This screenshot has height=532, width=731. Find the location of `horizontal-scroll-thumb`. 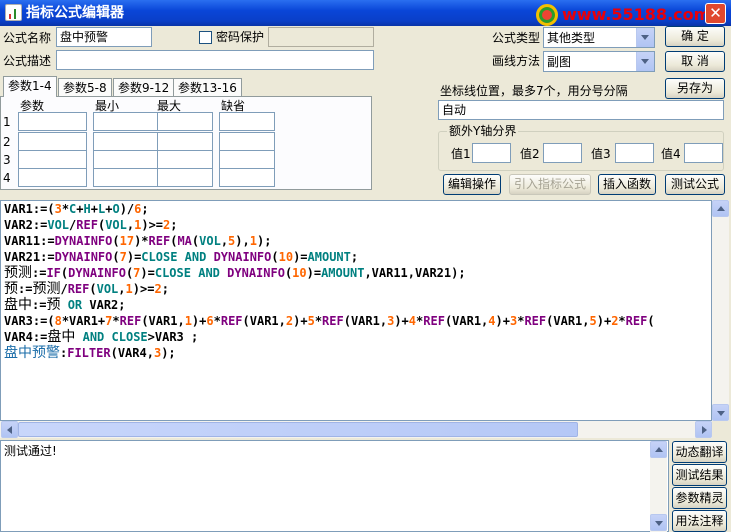

horizontal-scroll-thumb is located at coordinates (298, 429).